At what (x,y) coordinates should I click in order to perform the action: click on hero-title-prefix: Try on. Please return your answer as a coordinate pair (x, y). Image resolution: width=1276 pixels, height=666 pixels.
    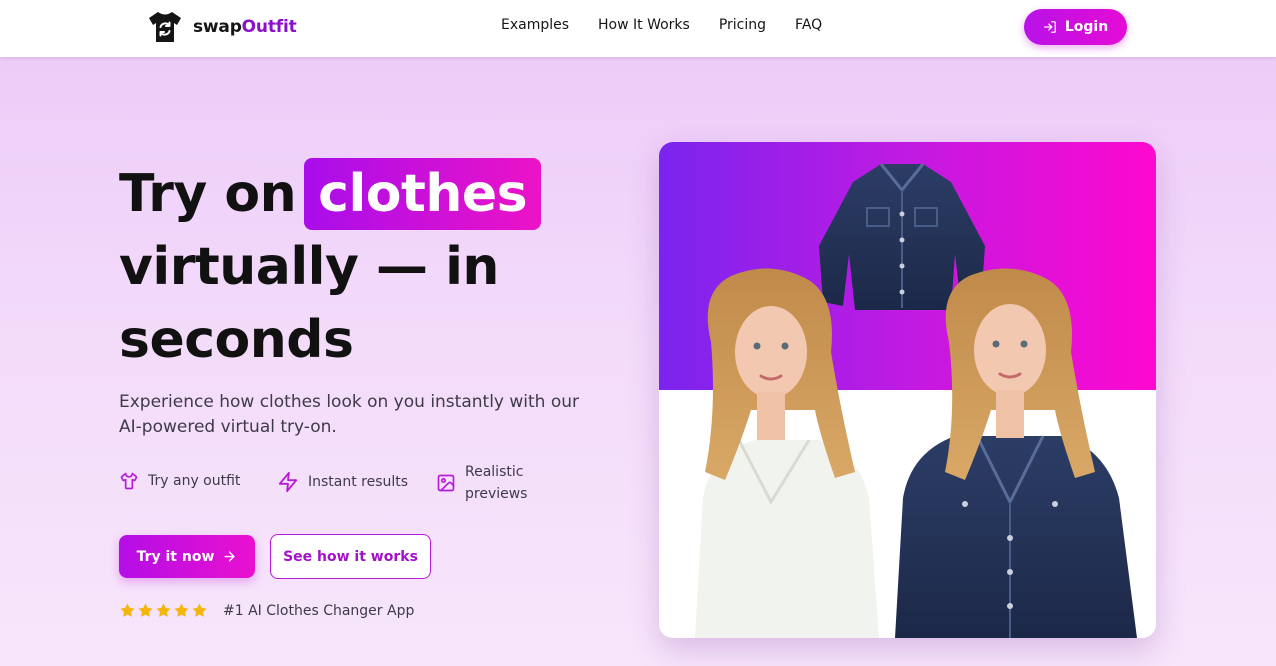
    Looking at the image, I should click on (208, 194).